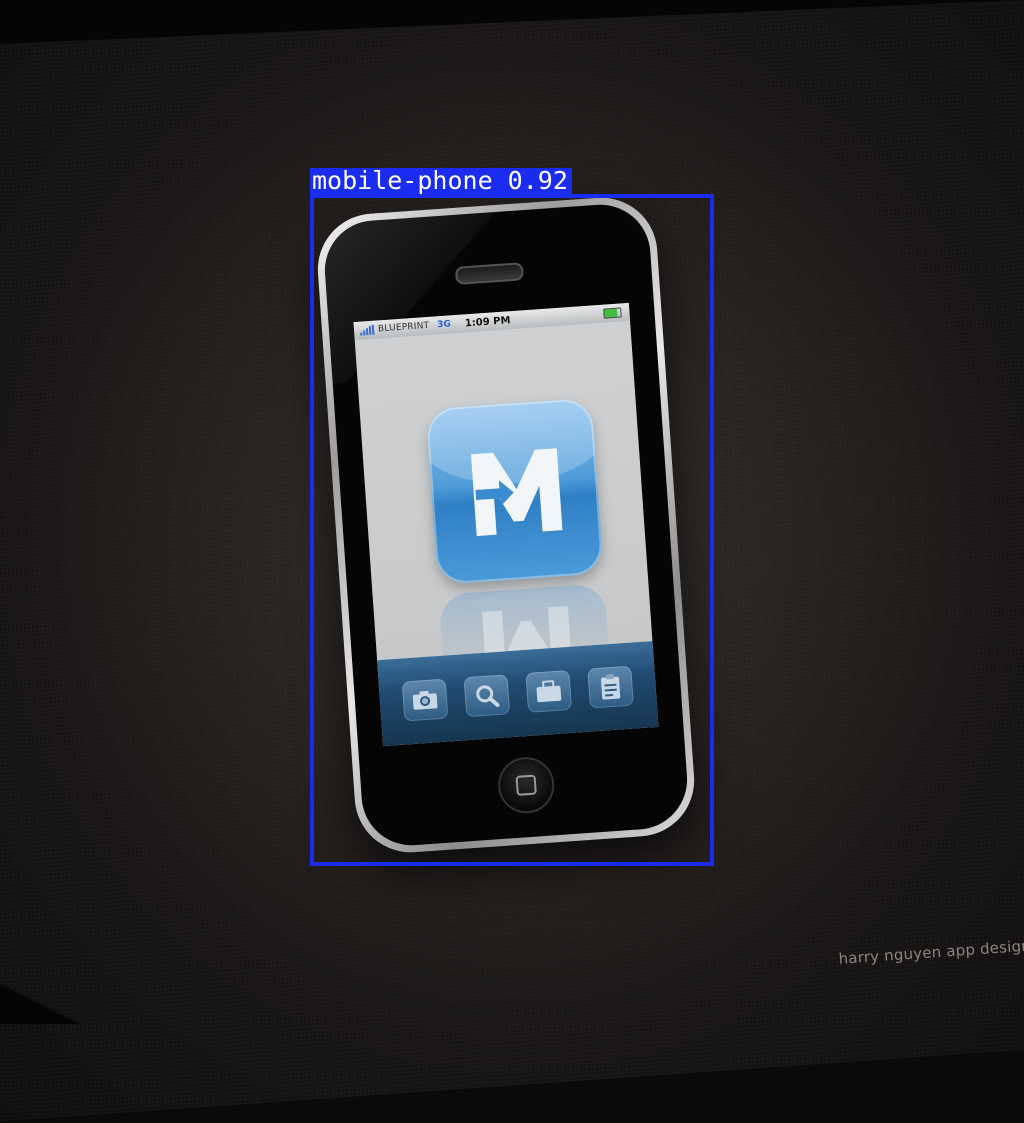 The width and height of the screenshot is (1024, 1123). I want to click on detection-label: mobile-phone 0.92, so click(441, 181).